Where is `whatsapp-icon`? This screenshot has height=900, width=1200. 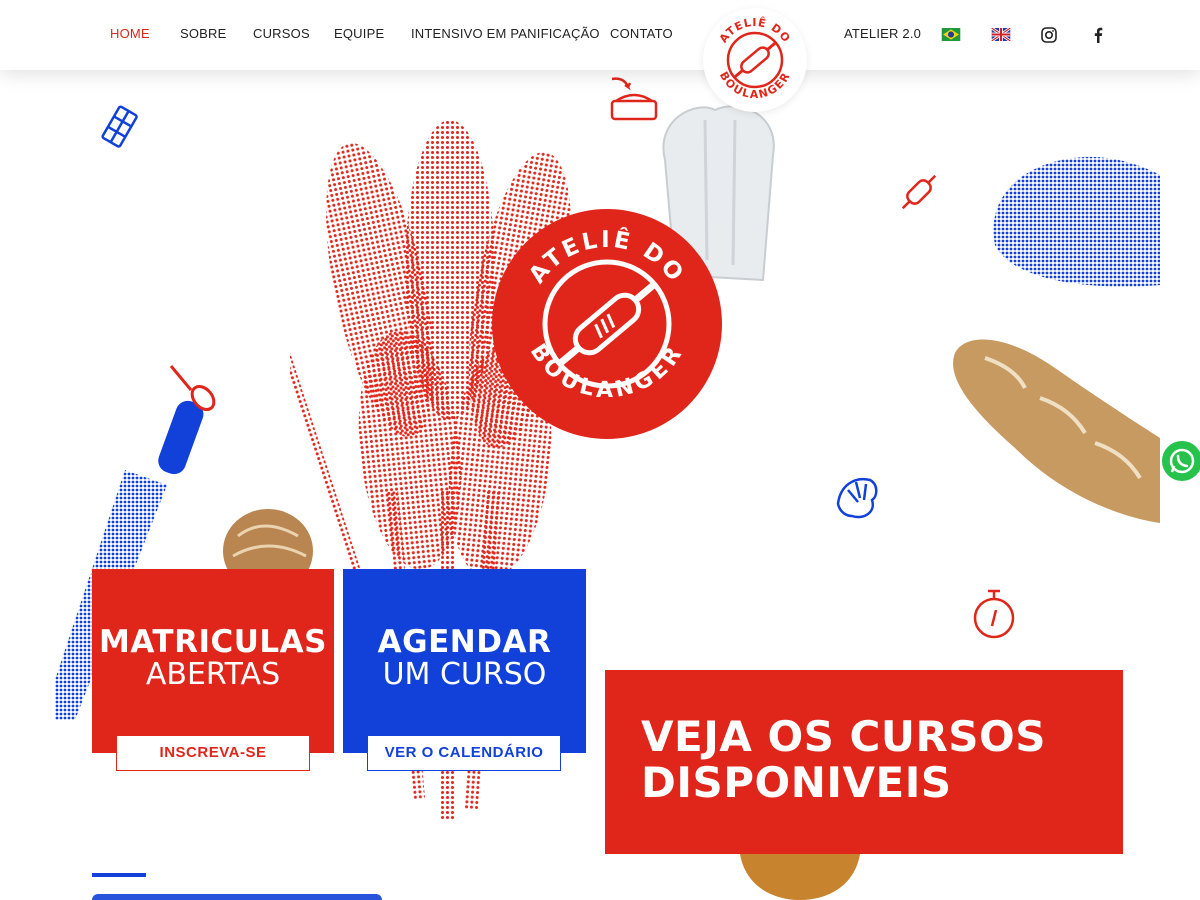 whatsapp-icon is located at coordinates (1182, 461).